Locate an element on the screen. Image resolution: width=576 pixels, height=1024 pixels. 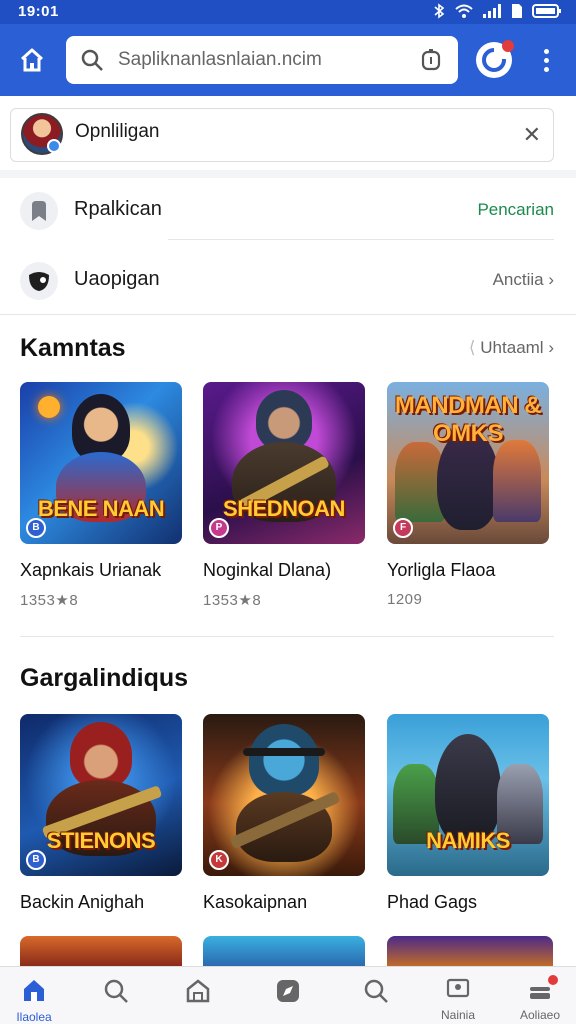
game-art-title: BENE NAAN is located at coordinates (101, 508).